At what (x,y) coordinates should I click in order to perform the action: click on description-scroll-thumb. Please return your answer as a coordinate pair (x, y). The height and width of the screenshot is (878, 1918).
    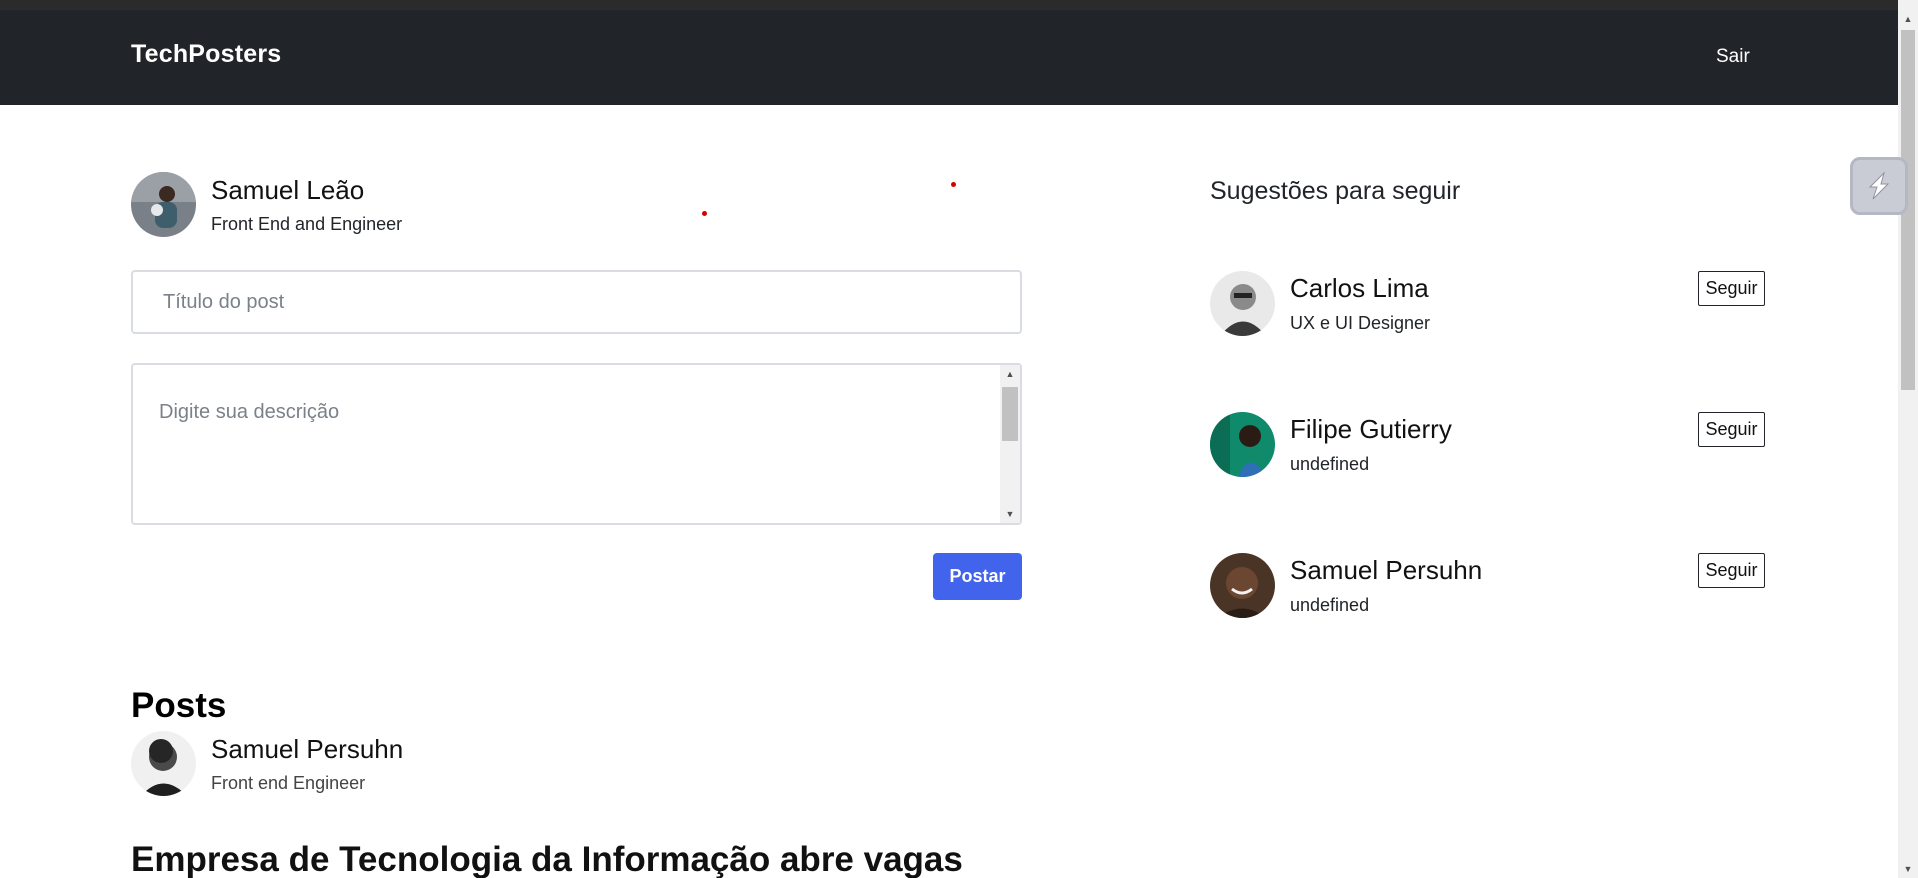
    Looking at the image, I should click on (1010, 414).